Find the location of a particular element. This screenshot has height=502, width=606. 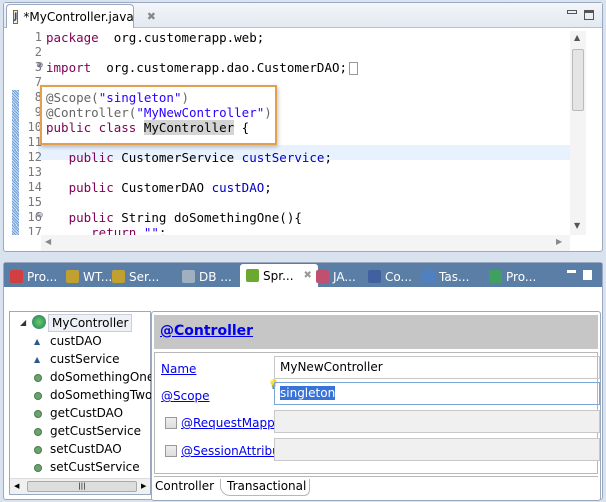

request-mapping-field is located at coordinates (437, 421).